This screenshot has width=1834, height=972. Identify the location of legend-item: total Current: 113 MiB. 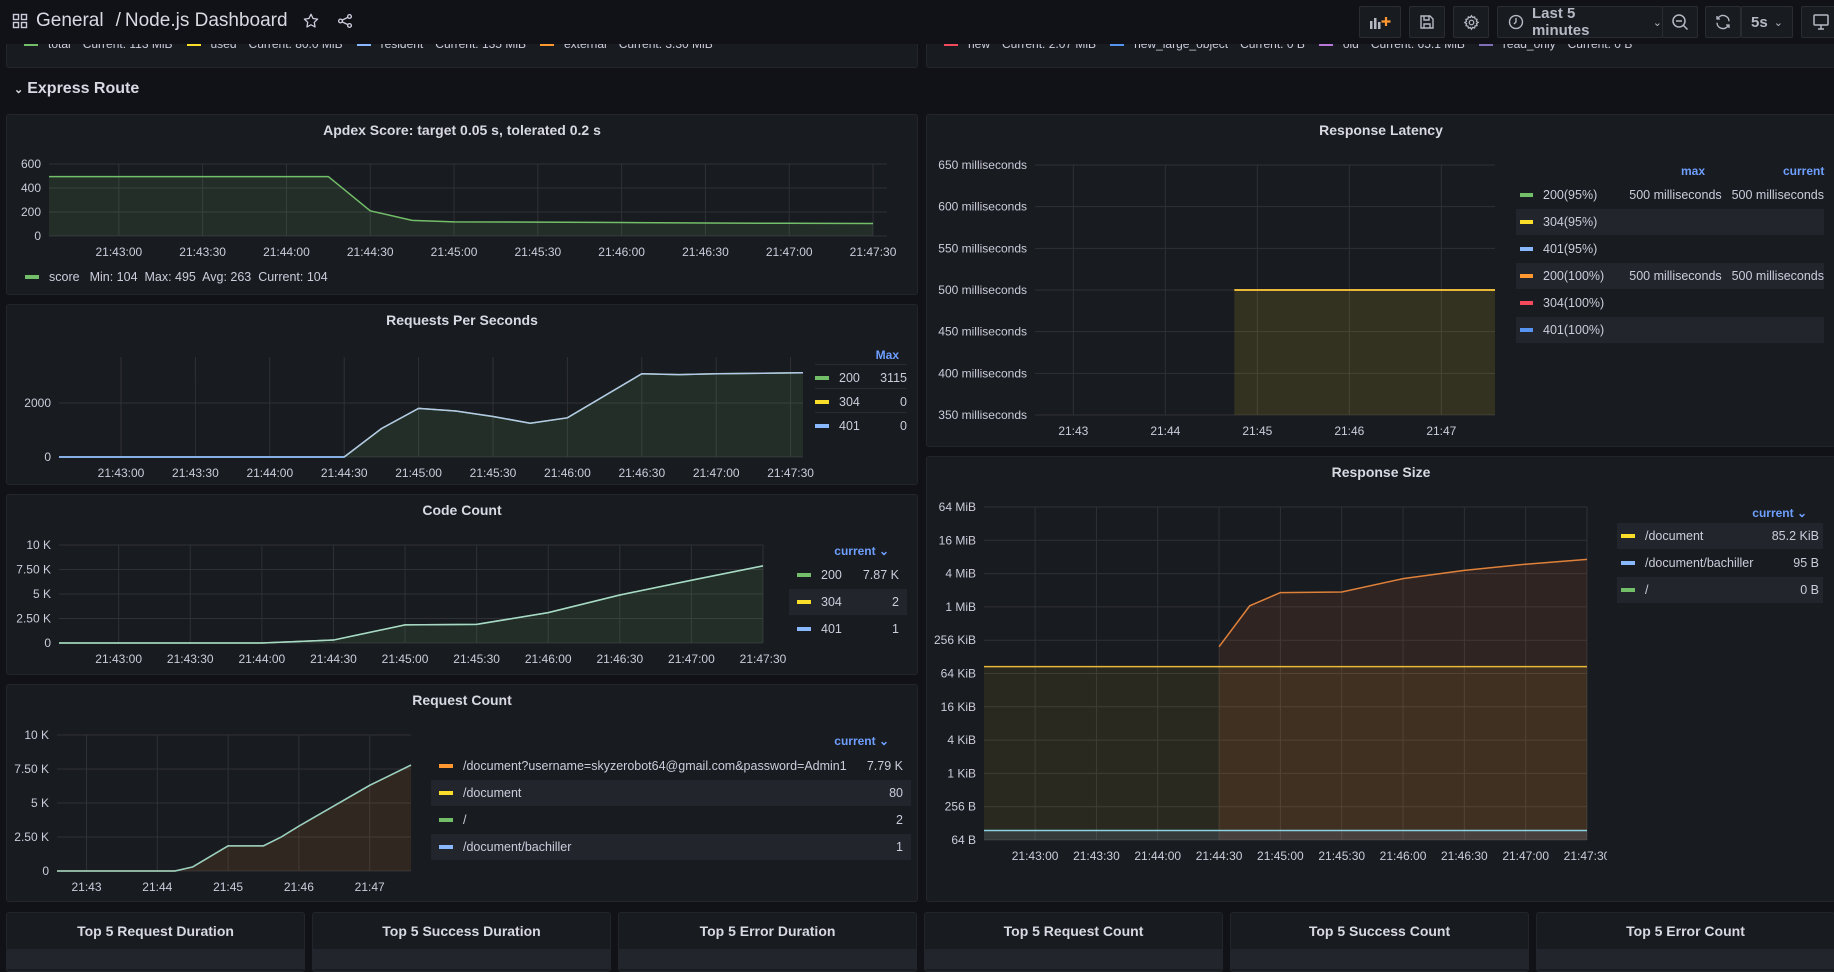
(98, 47).